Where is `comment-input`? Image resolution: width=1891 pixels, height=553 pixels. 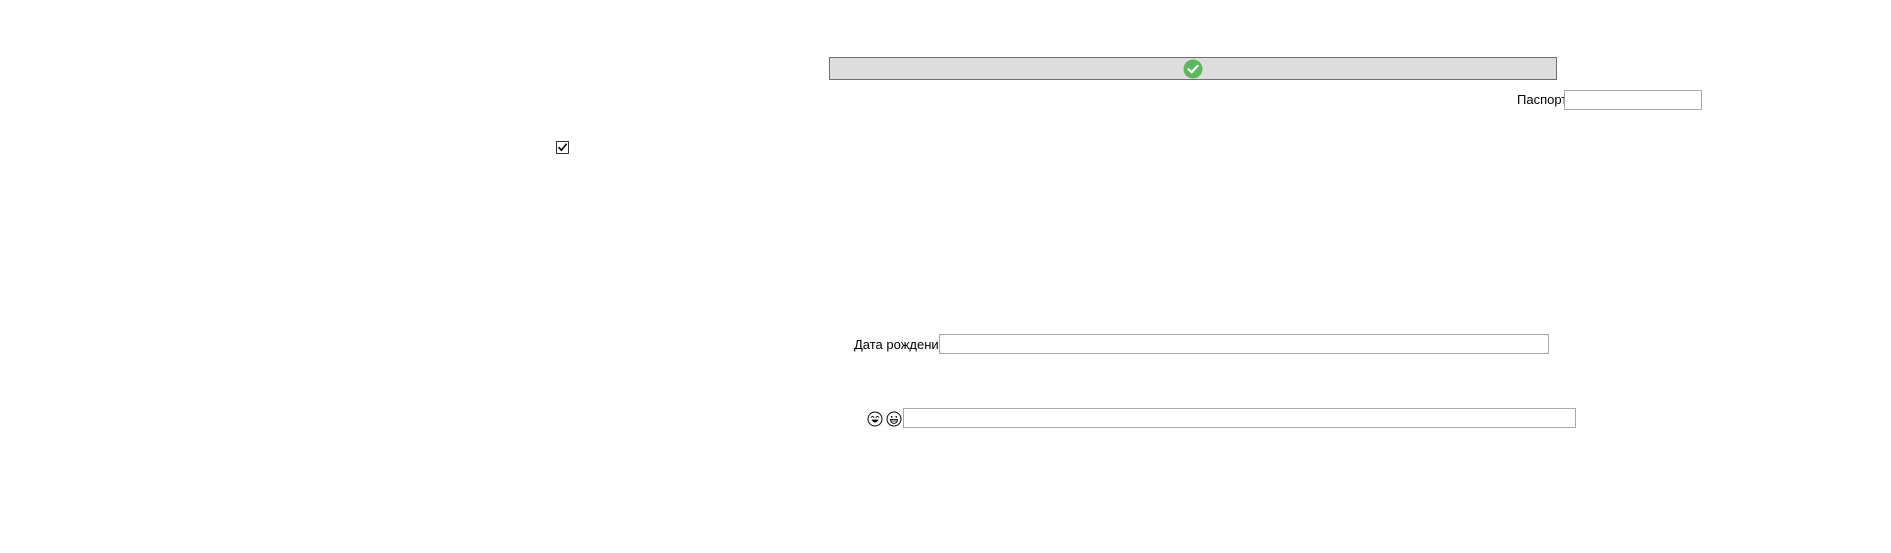 comment-input is located at coordinates (1239, 418).